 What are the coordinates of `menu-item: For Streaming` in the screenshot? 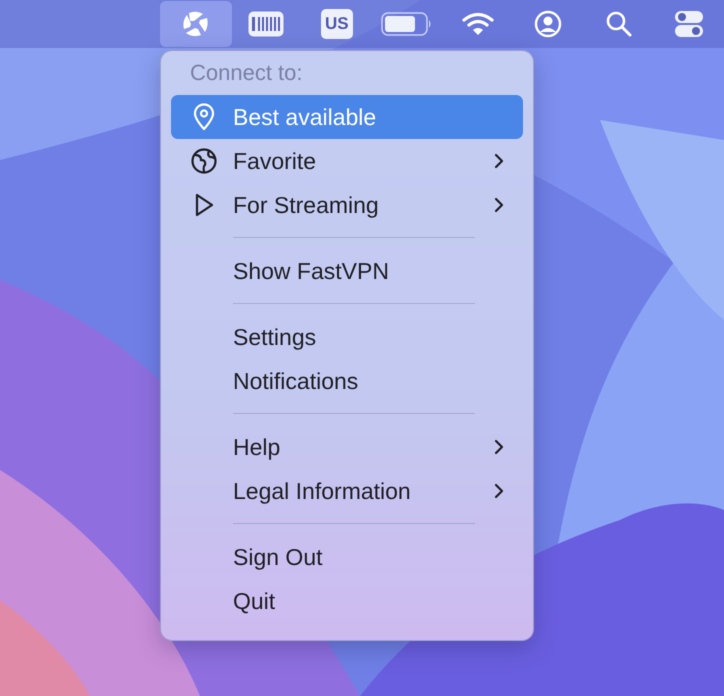 It's located at (347, 205).